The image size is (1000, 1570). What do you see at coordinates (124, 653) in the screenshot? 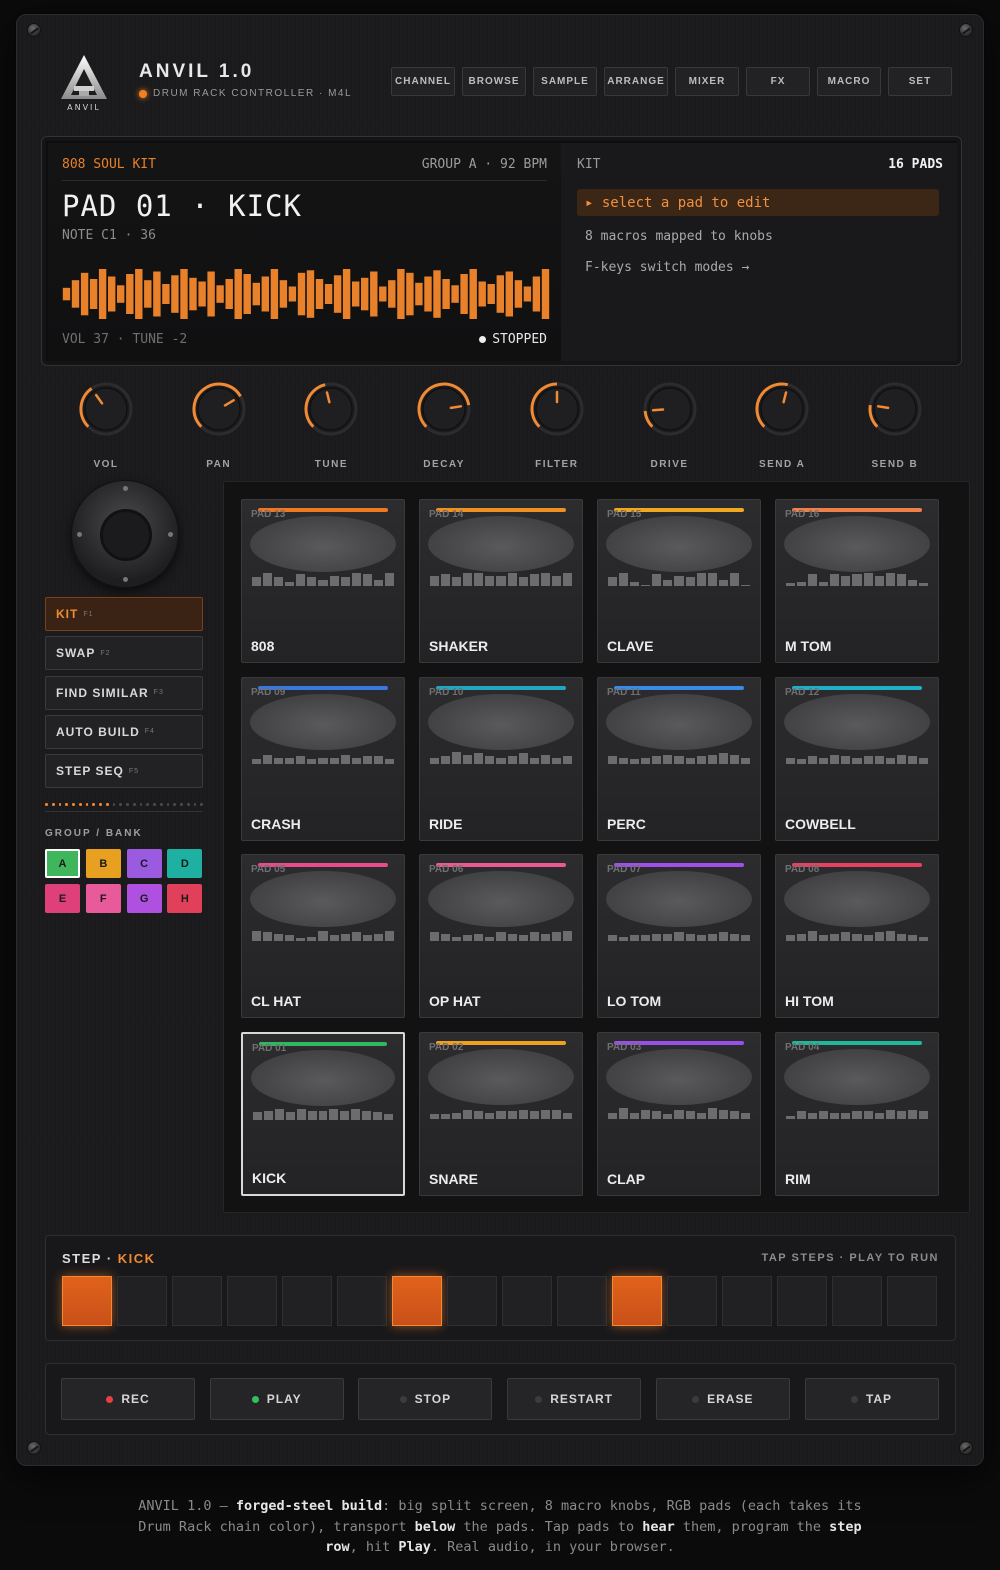
I see `mode-swap-button: SWAP F2` at bounding box center [124, 653].